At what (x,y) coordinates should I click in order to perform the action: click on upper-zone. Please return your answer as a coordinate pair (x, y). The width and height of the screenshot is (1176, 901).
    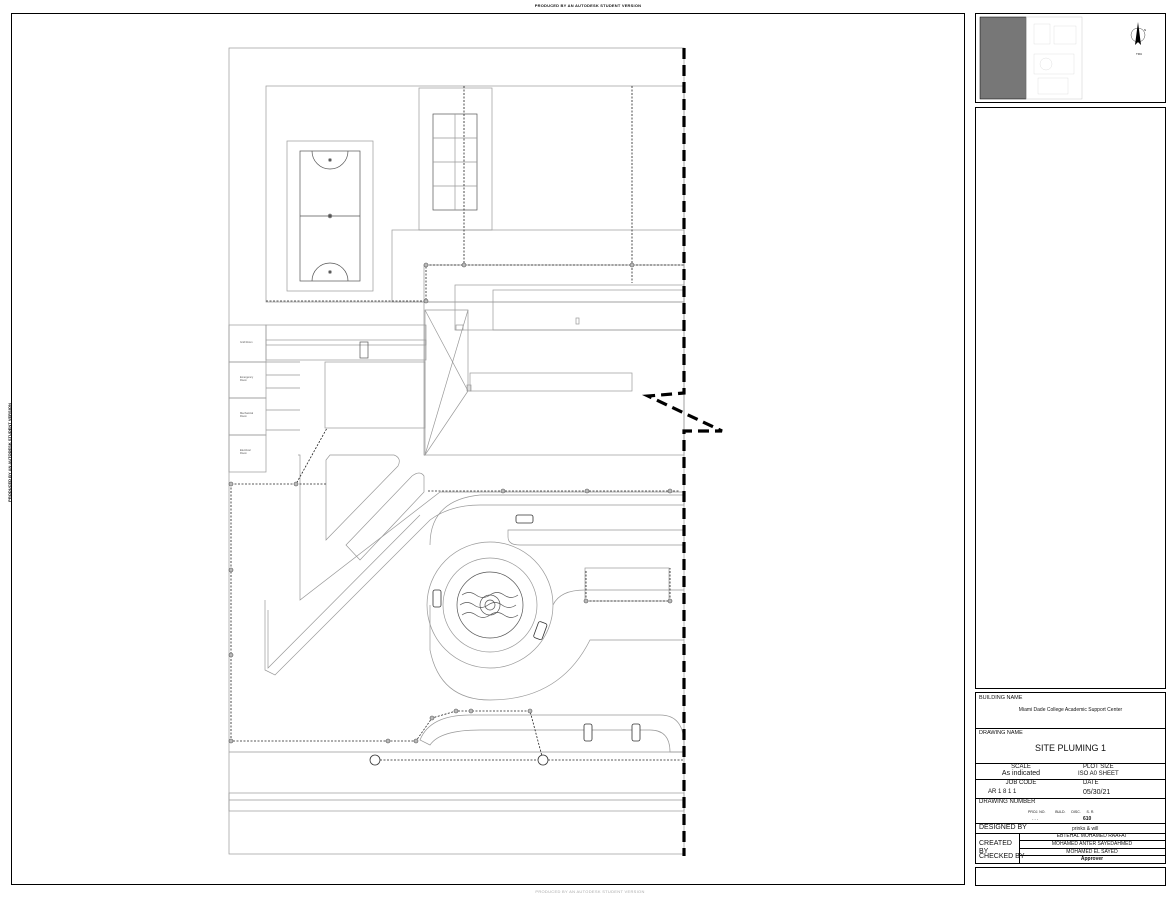
    Looking at the image, I should click on (475, 194).